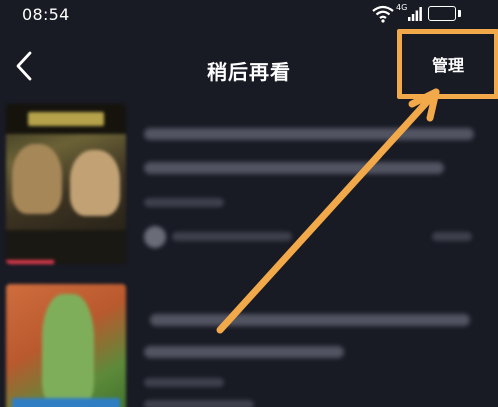 The width and height of the screenshot is (498, 407). What do you see at coordinates (66, 345) in the screenshot?
I see `video-thumbnail` at bounding box center [66, 345].